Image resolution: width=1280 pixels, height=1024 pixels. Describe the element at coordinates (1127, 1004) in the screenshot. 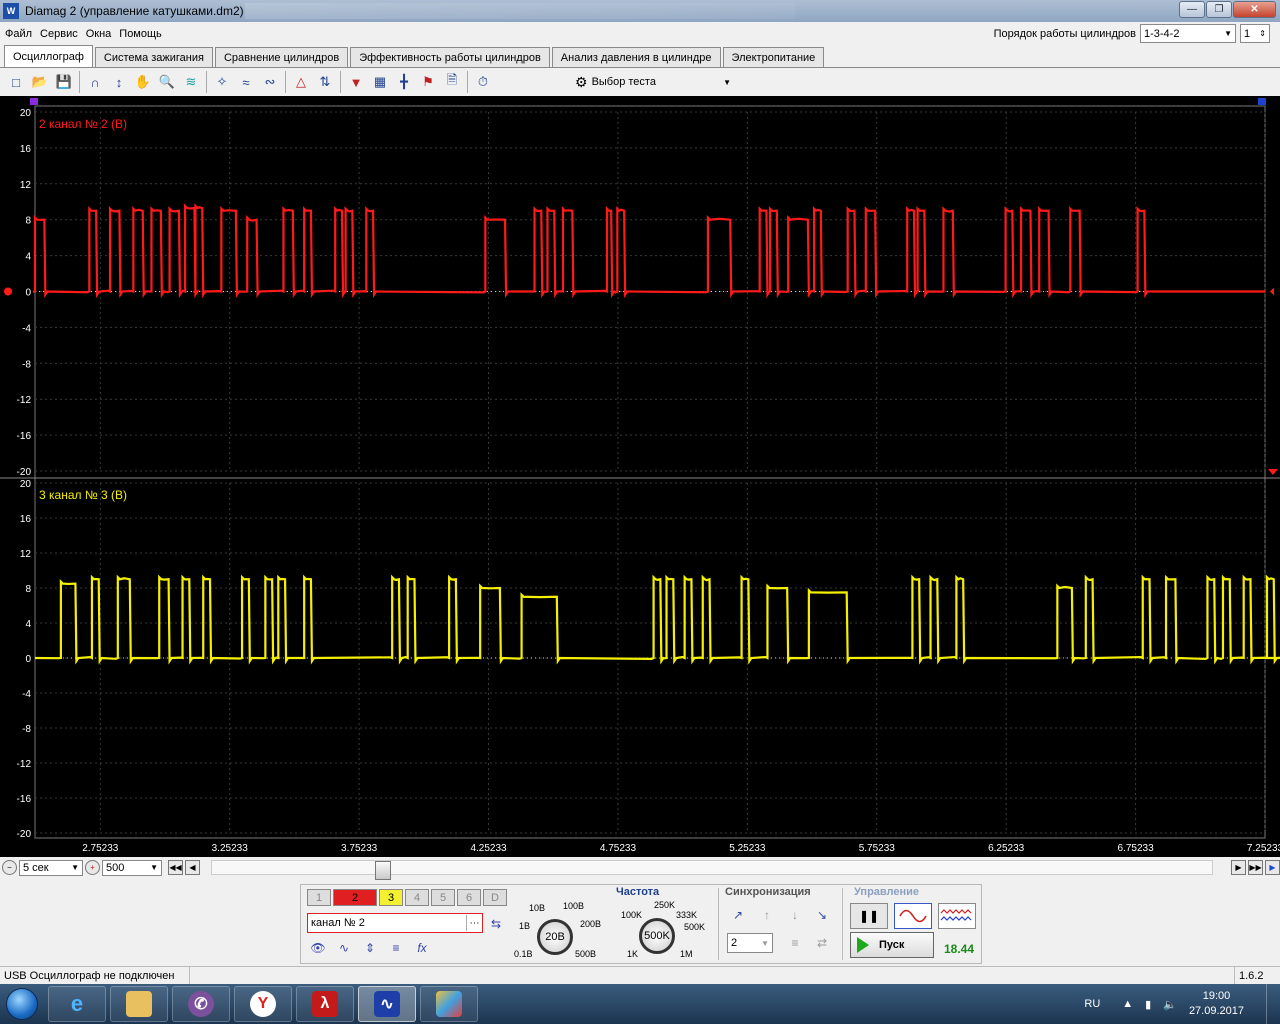

I see `tray-expand-icon: ▲` at that location.